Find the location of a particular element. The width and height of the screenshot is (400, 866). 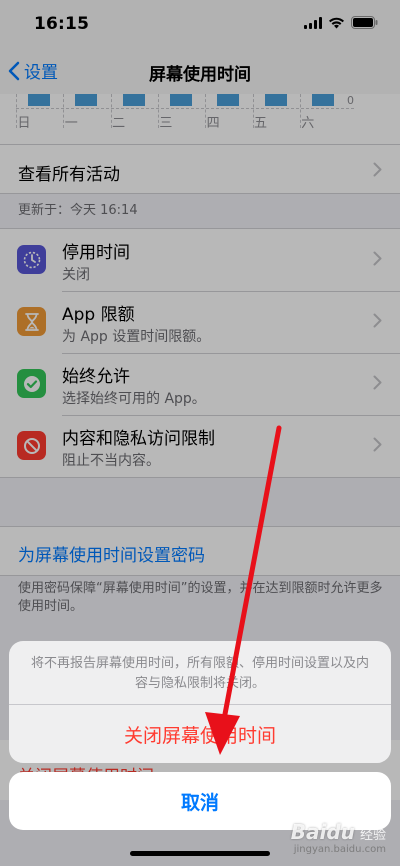

action-sheet-message: 将不再报告屏幕使用时间，所有限额、停用时间设置以及内容与隐私限制将关闭。 is located at coordinates (200, 673).